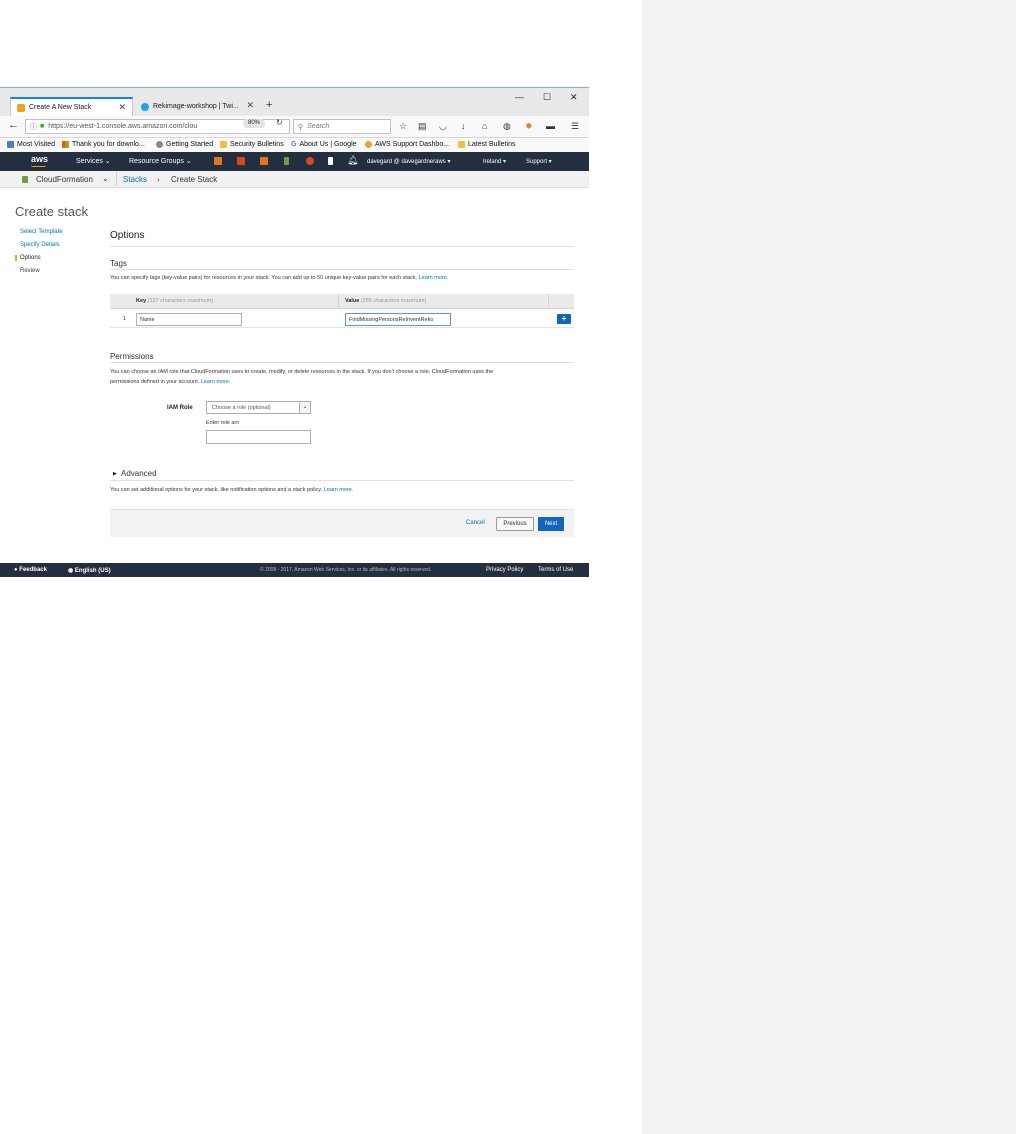  Describe the element at coordinates (318, 126) in the screenshot. I see `search-placeholder: Search` at that location.